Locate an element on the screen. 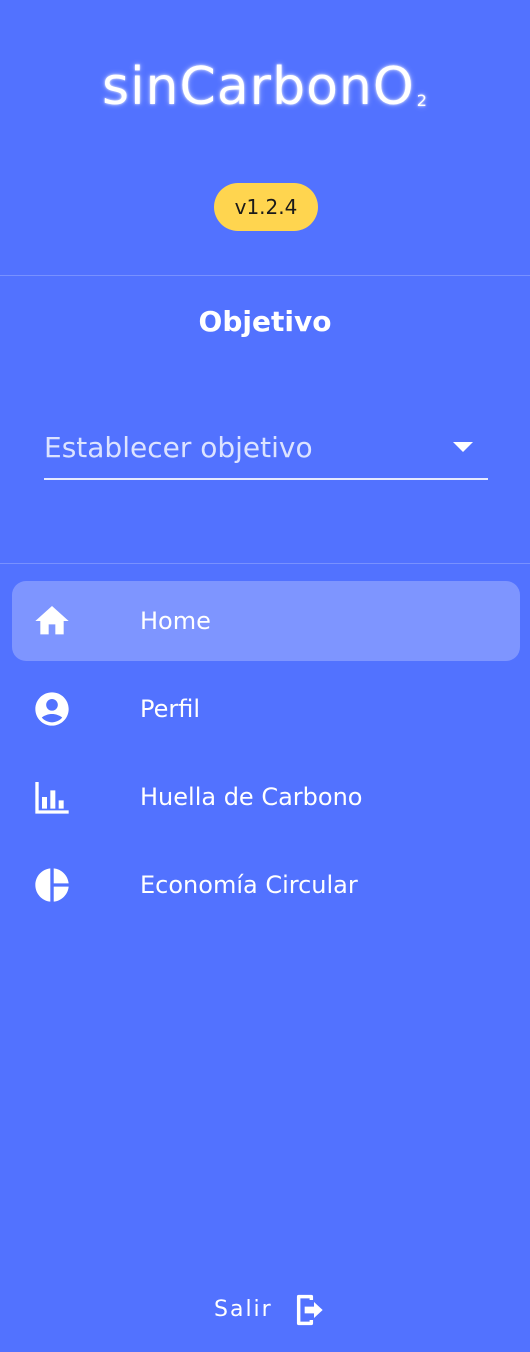  goal-section-title: Objetivo is located at coordinates (265, 321).